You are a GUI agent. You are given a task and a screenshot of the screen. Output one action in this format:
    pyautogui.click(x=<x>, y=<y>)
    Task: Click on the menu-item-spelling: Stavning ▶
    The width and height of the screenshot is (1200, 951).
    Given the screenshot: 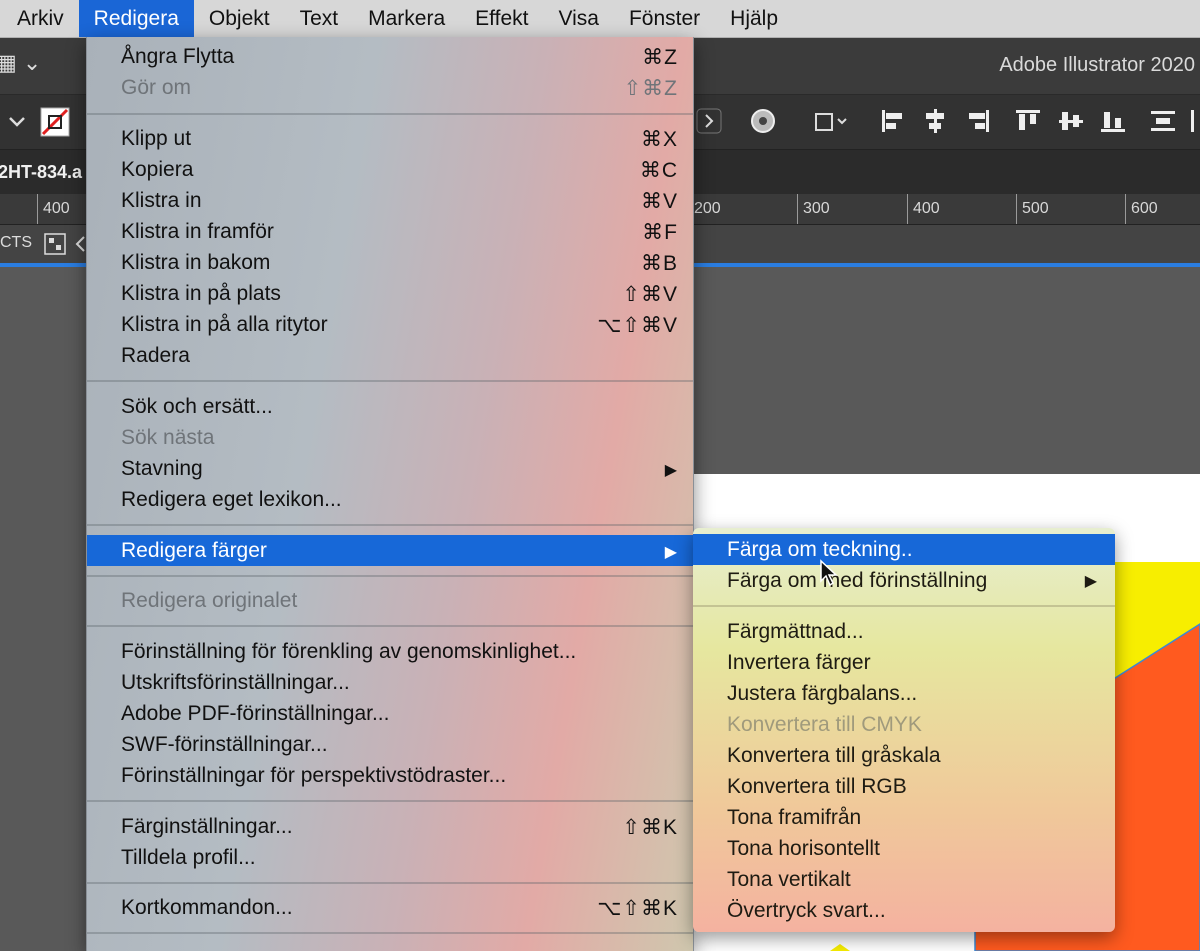 What is the action you would take?
    pyautogui.click(x=390, y=468)
    